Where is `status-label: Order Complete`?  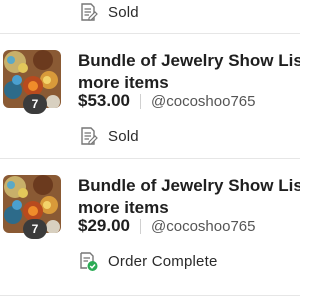 status-label: Order Complete is located at coordinates (163, 261).